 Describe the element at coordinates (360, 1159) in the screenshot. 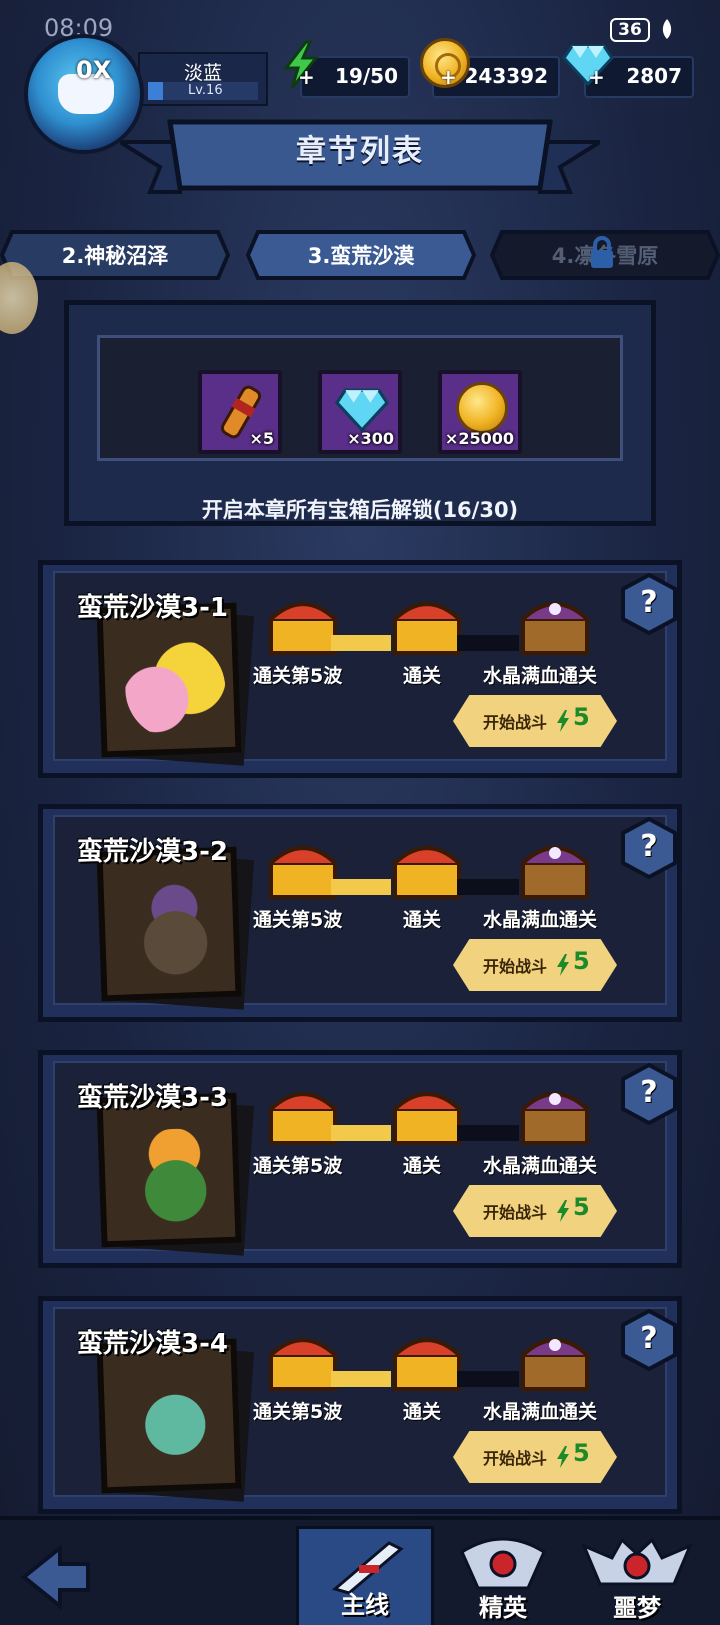

I see `level-card-3-3: 蛮荒沙漠3-3 通关第5波 通关 水晶满血通关 开始战斗 5 ?` at that location.